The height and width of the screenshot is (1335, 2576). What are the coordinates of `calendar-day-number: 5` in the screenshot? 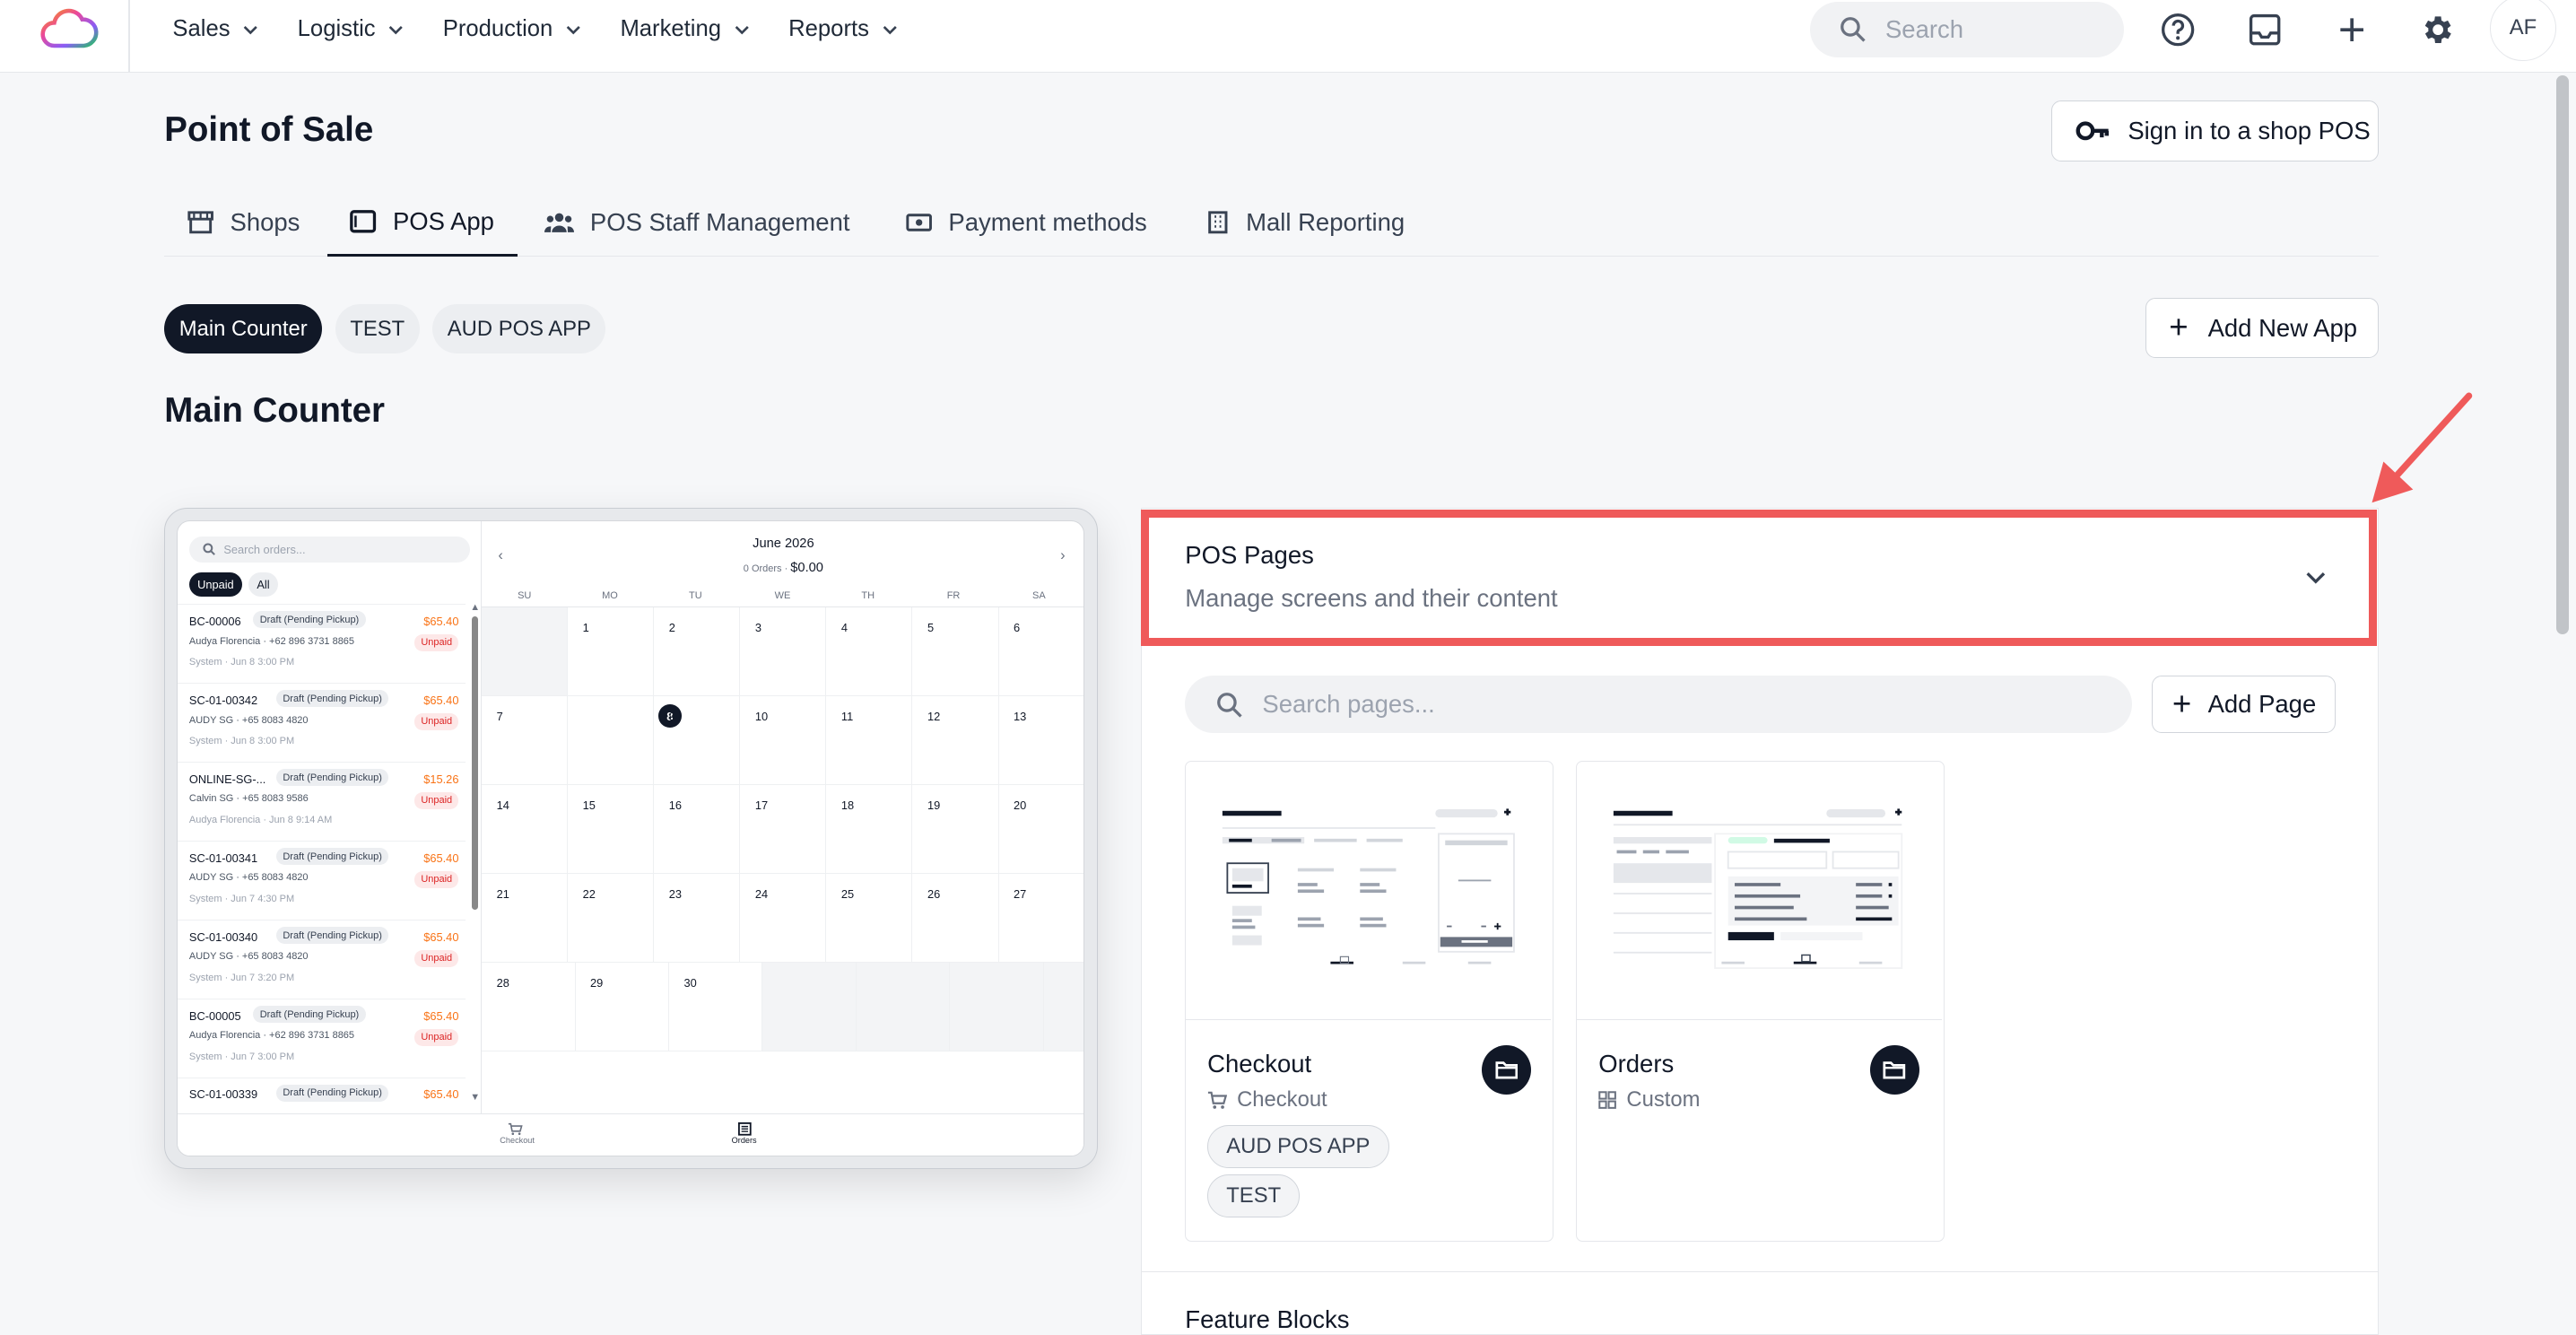 It's located at (931, 628).